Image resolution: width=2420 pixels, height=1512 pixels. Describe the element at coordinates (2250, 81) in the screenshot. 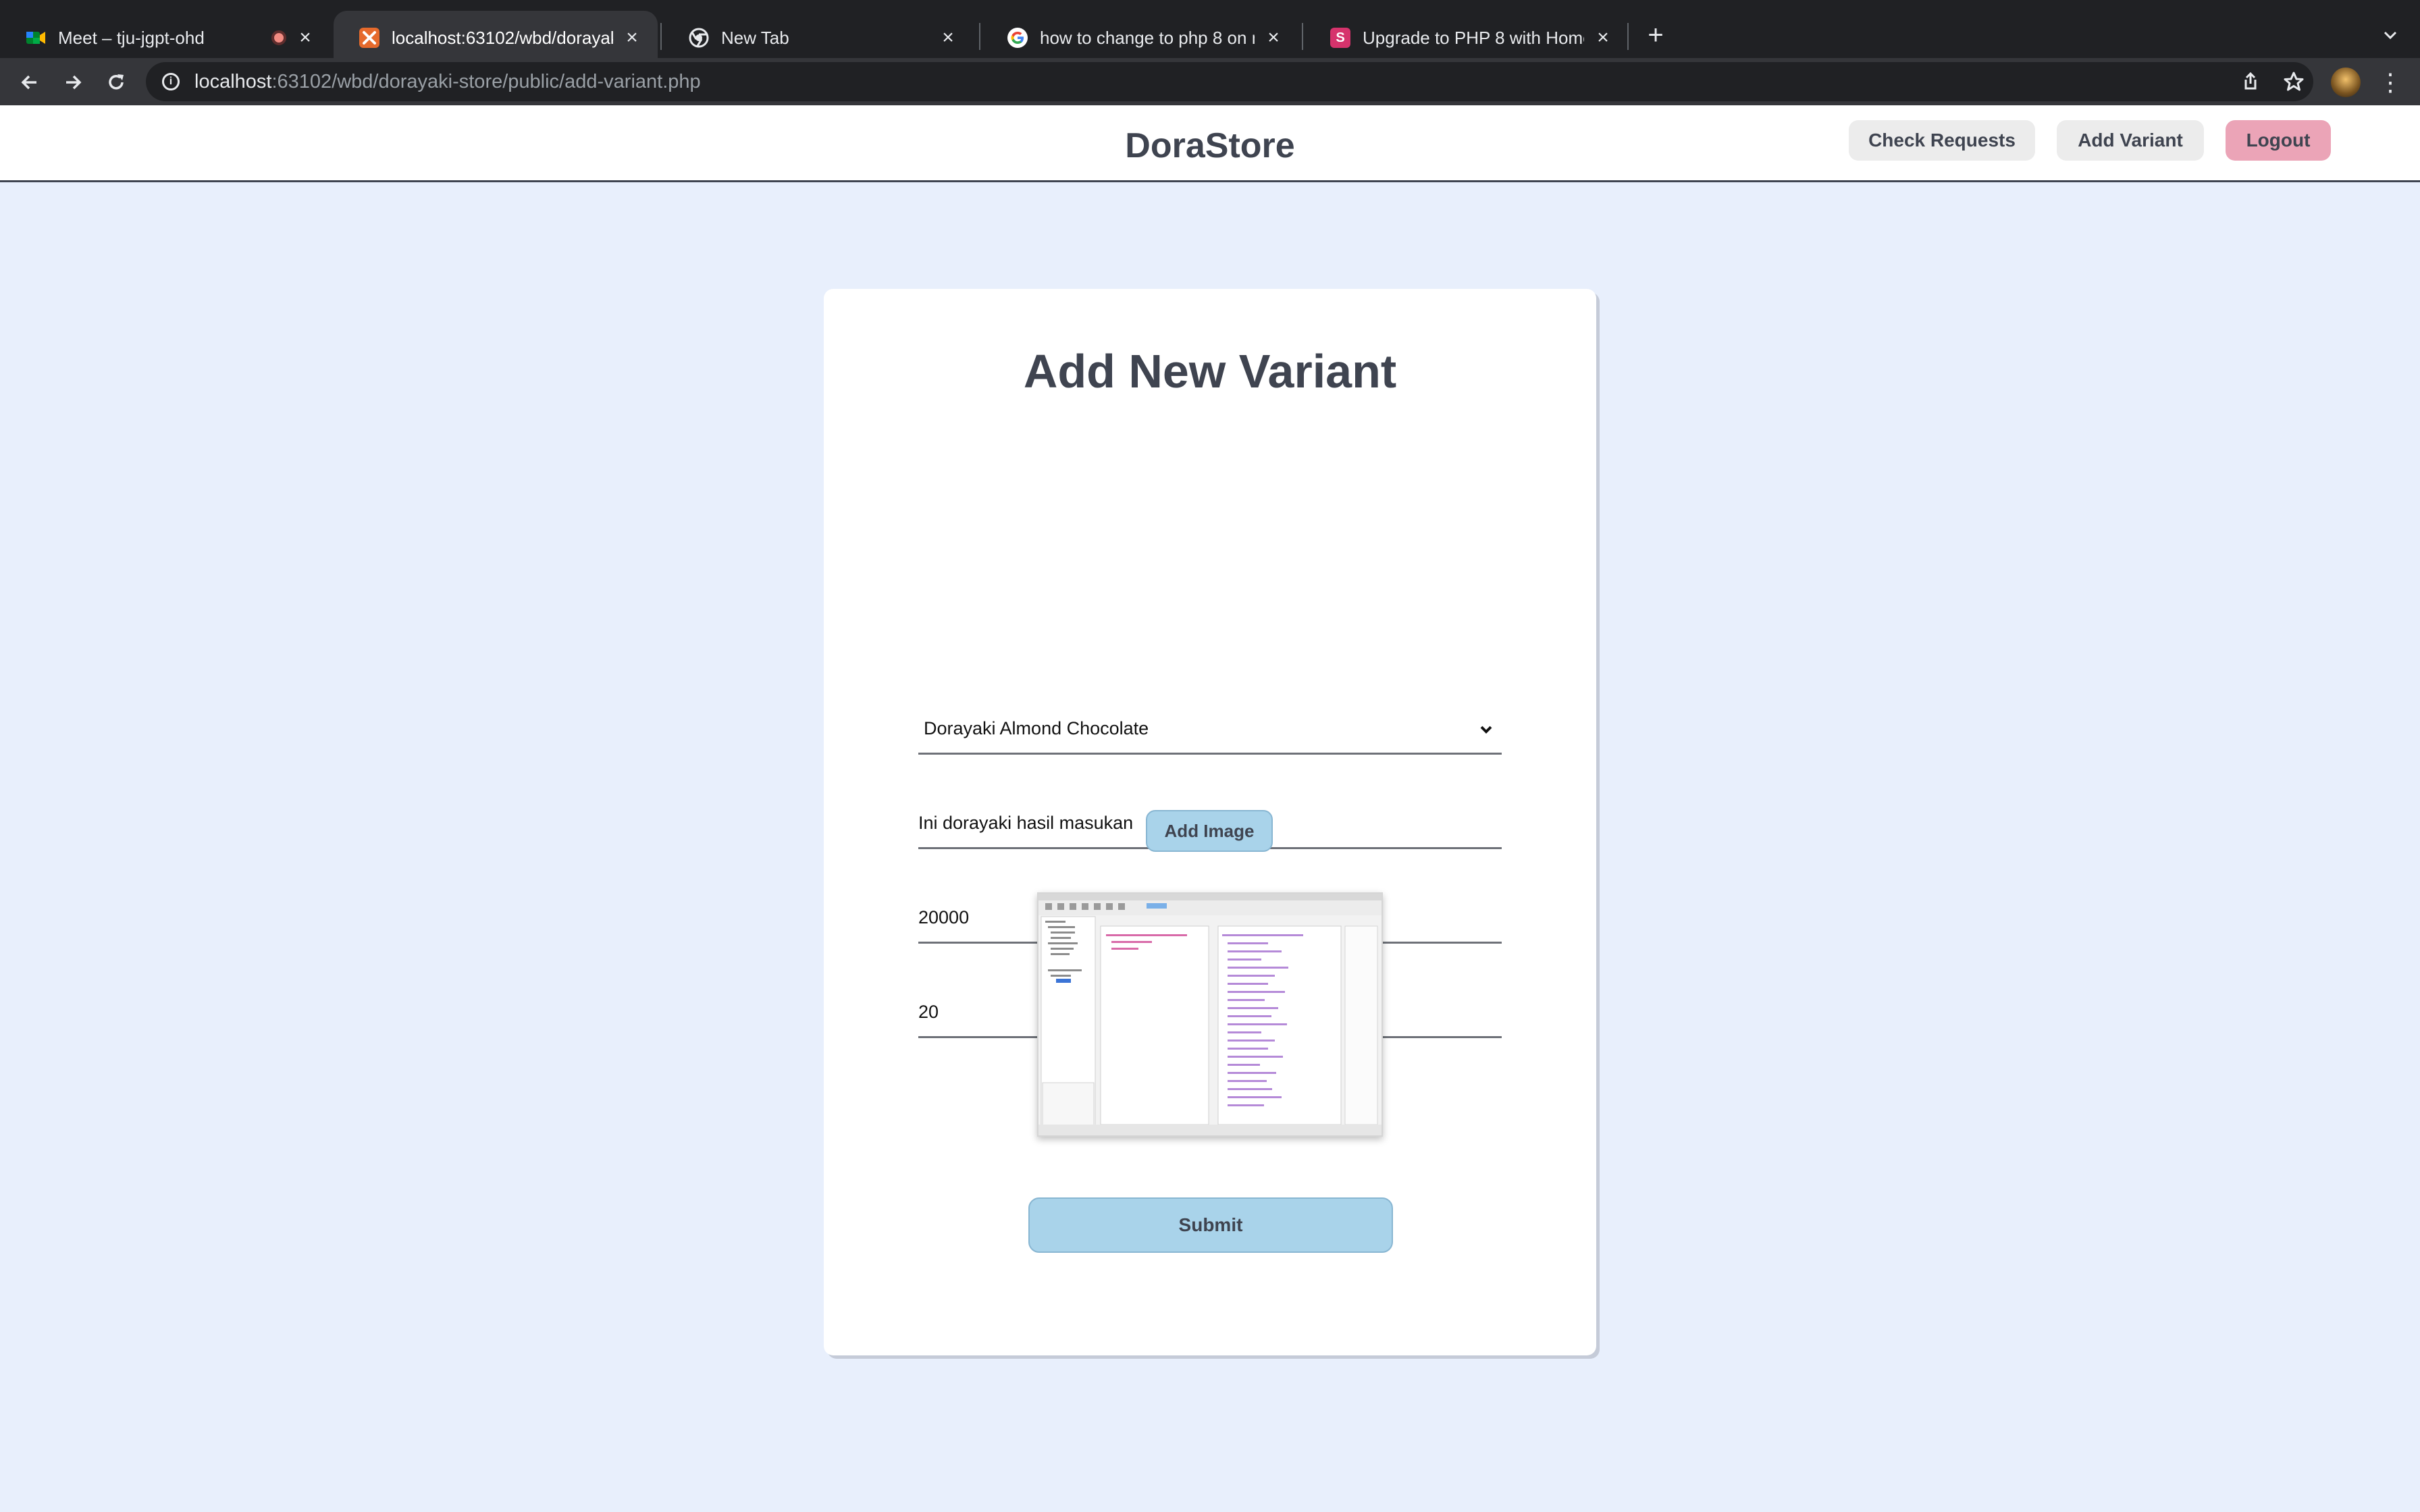

I see `share-icon` at that location.